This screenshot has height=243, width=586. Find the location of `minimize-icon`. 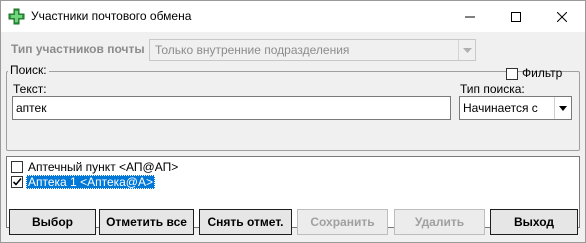

minimize-icon is located at coordinates (470, 16).